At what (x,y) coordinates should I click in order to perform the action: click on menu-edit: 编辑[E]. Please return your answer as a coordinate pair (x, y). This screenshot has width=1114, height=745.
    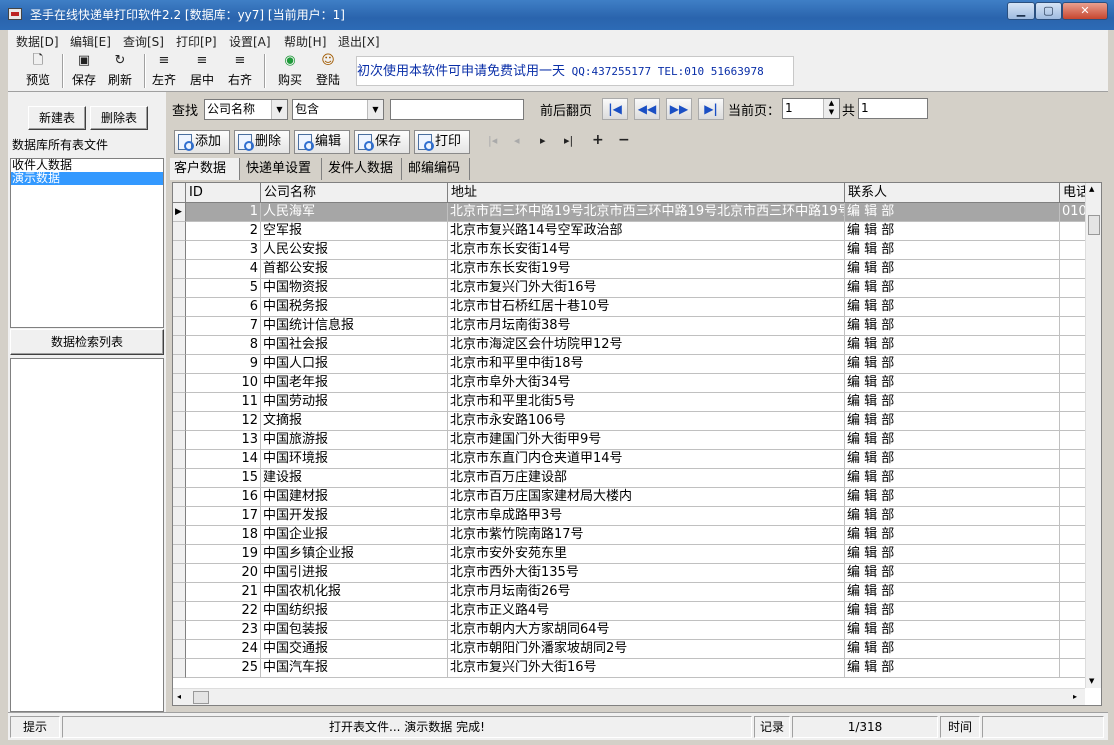
    Looking at the image, I should click on (90, 41).